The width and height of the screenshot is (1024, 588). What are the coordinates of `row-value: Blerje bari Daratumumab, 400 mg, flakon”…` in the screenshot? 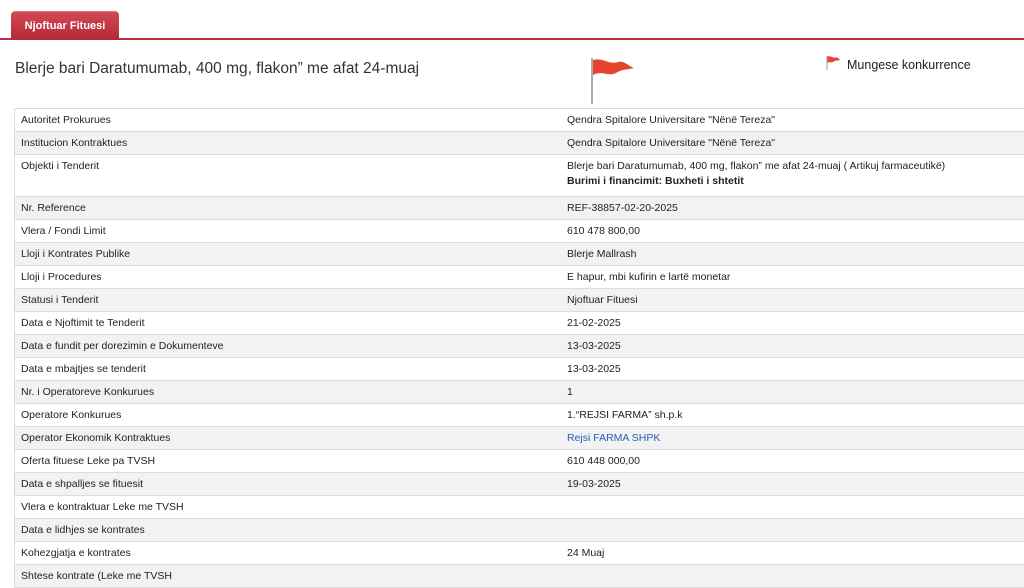 It's located at (792, 176).